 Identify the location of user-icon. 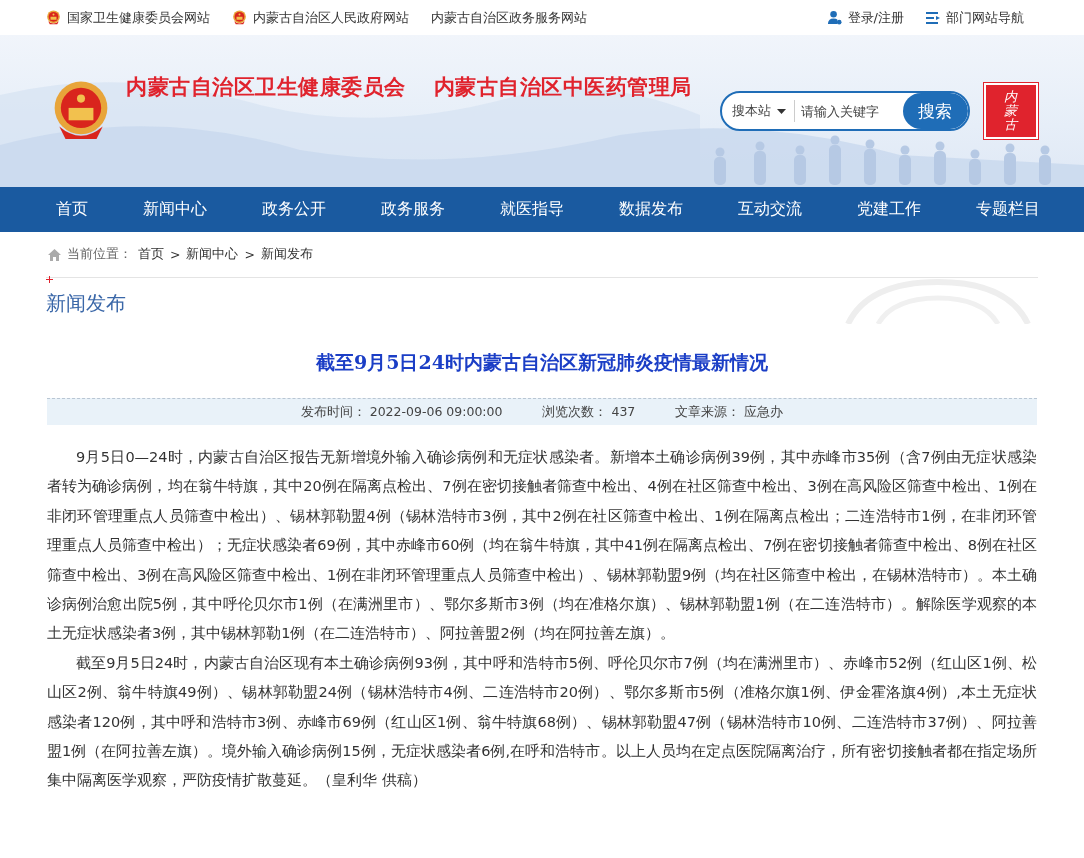
(834, 17).